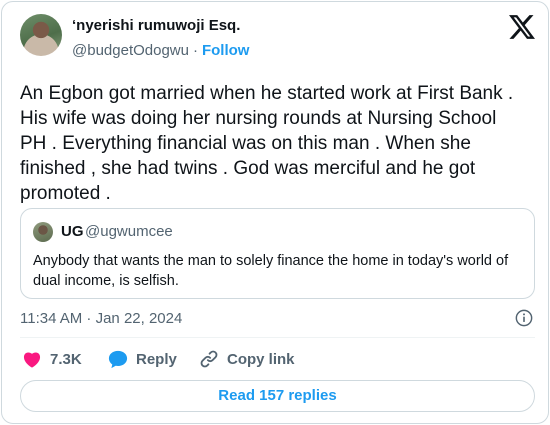 The image size is (550, 425). What do you see at coordinates (261, 359) in the screenshot?
I see `copy-link-label: Copy link` at bounding box center [261, 359].